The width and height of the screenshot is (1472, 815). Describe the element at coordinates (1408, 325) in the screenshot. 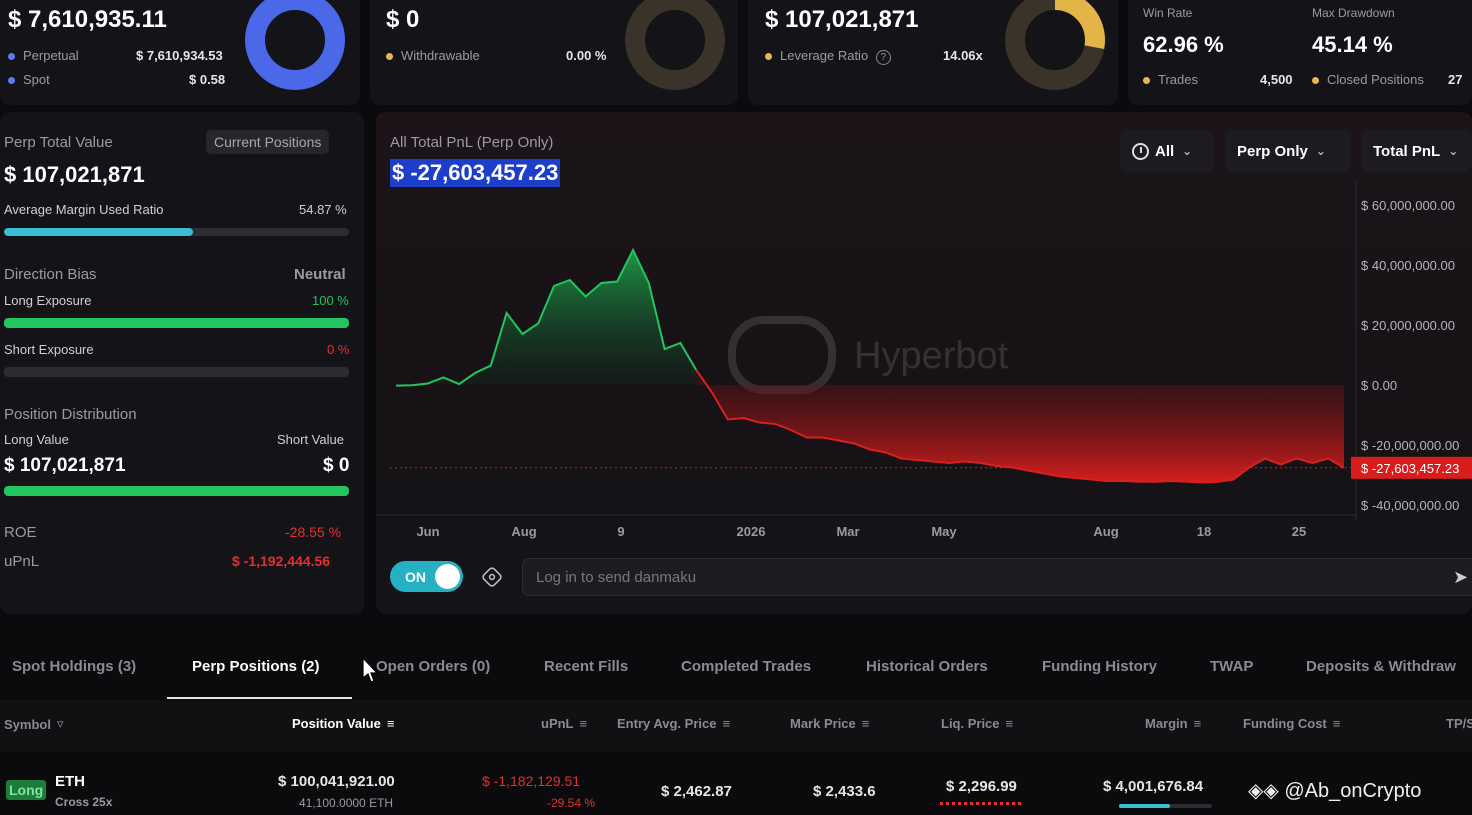

I see `y-tick-label: $ 20,000,000.00` at that location.